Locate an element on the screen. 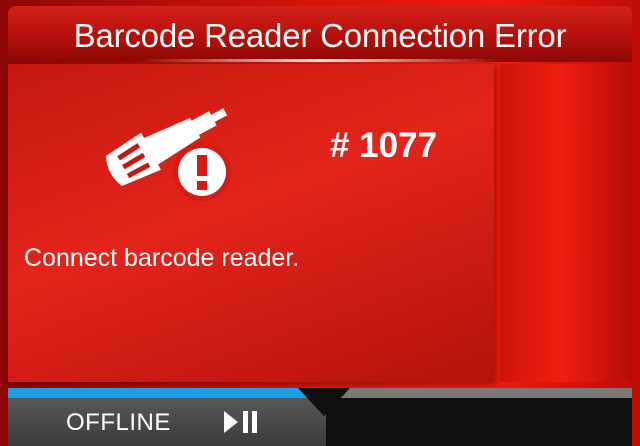  progress-fill is located at coordinates (161, 393).